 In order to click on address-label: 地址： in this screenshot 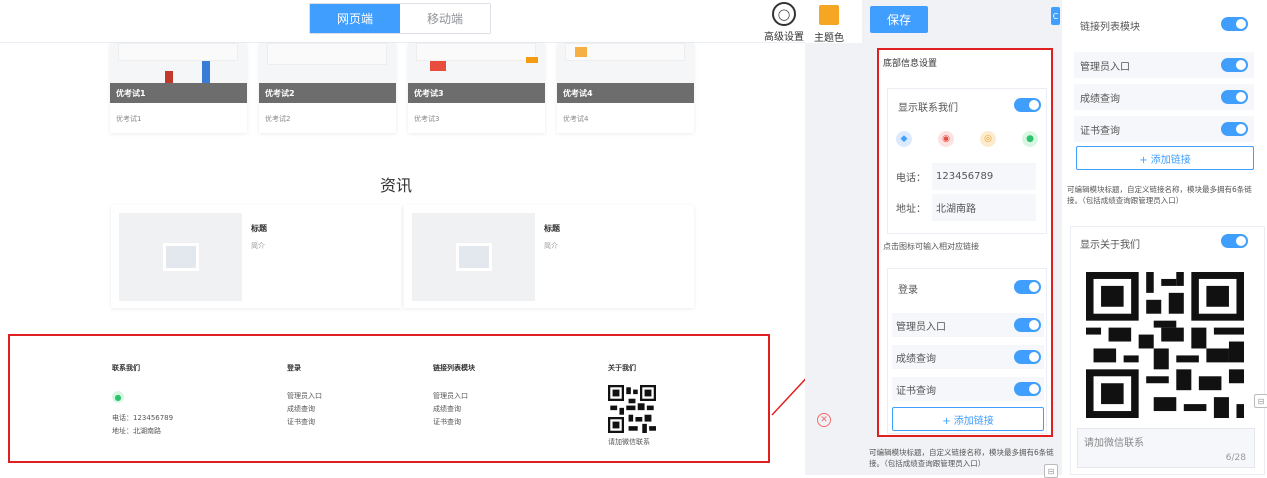, I will do `click(911, 209)`.